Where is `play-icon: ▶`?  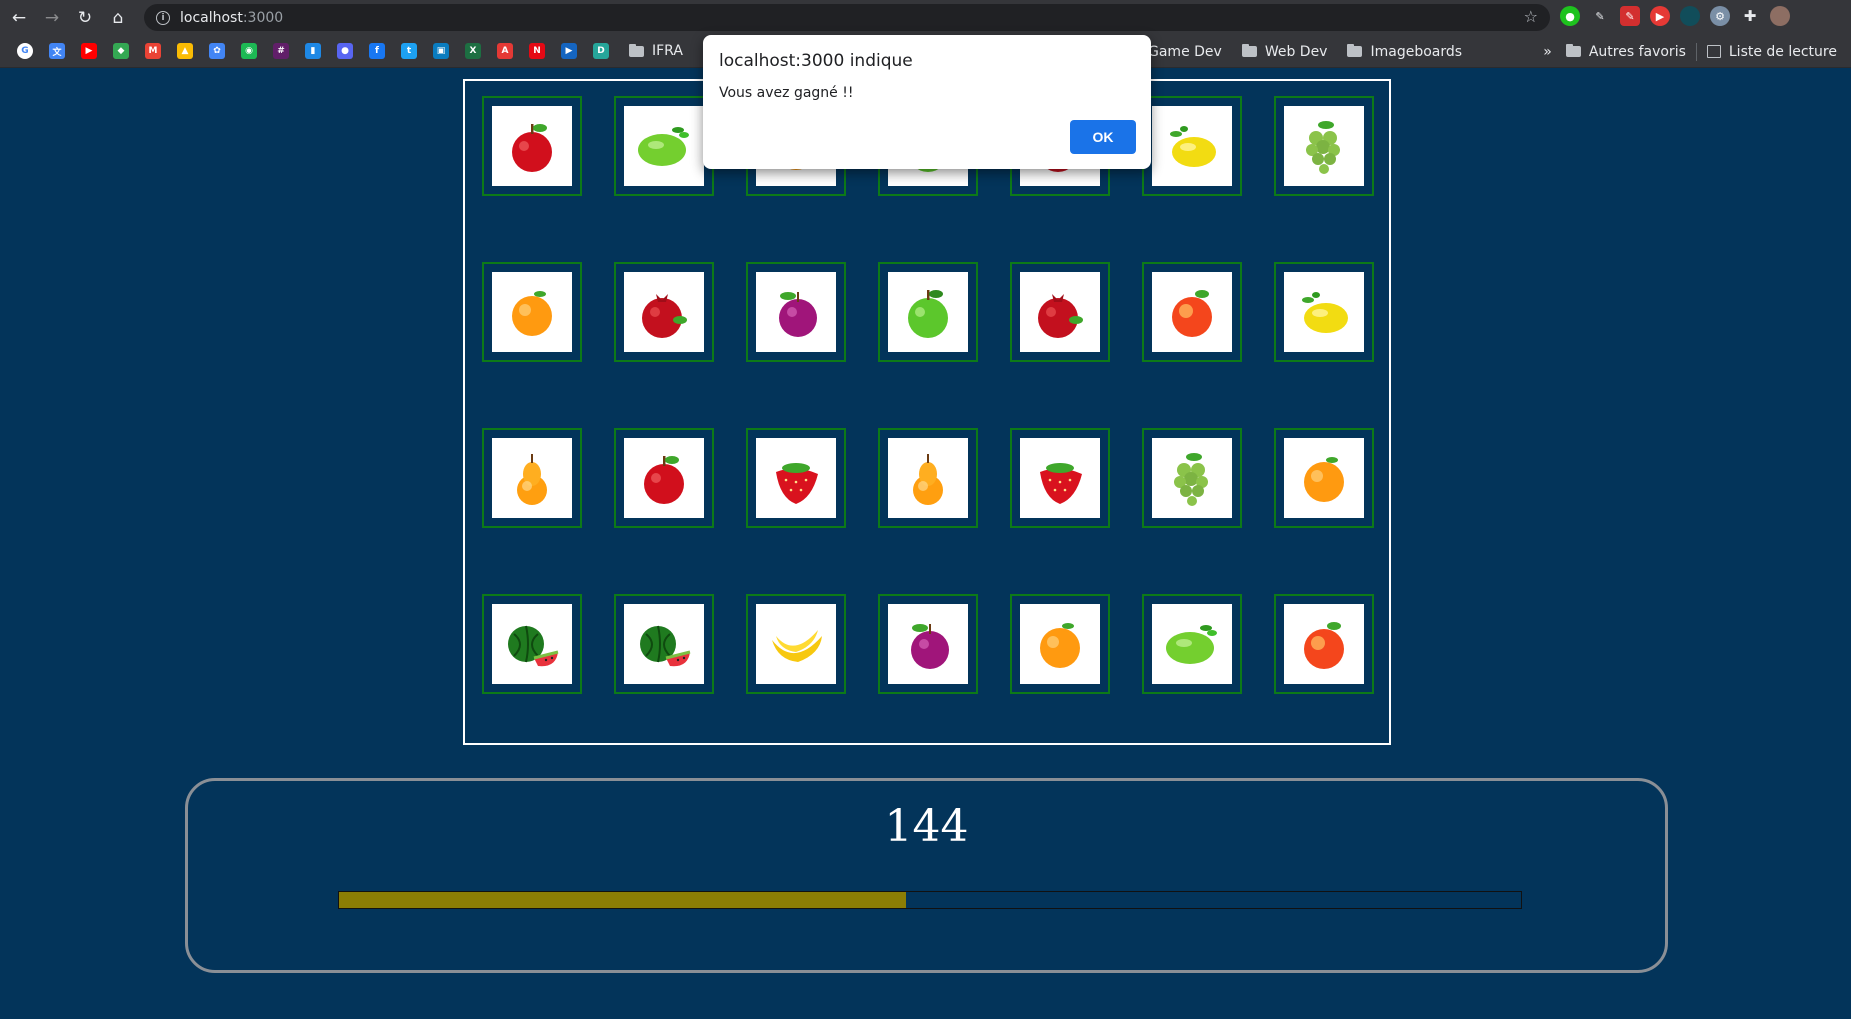
play-icon: ▶ is located at coordinates (569, 51).